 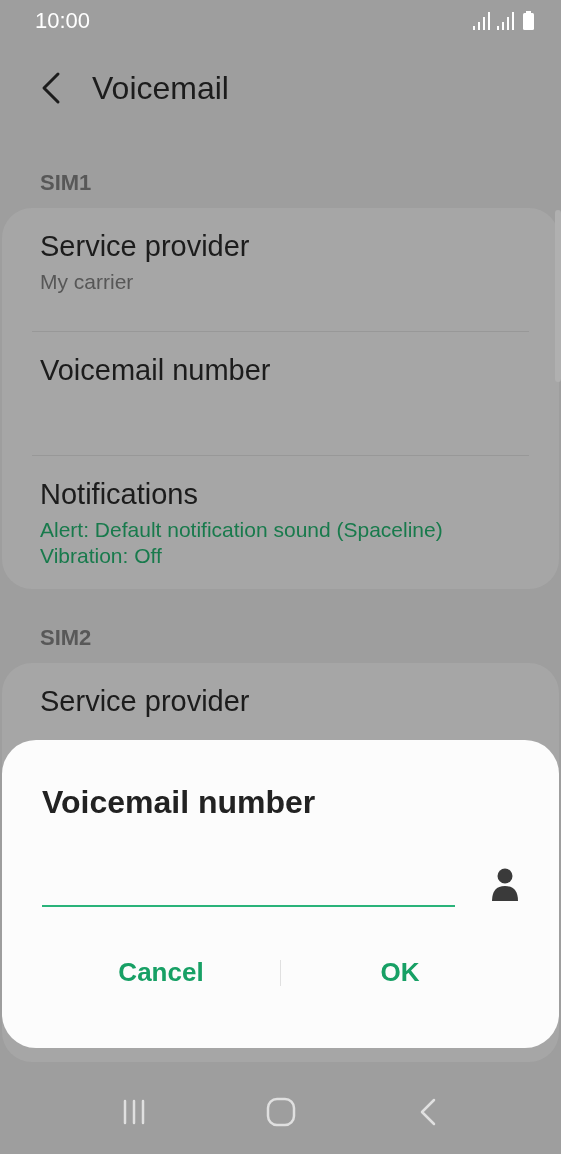 What do you see at coordinates (280, 394) in the screenshot?
I see `settings-item: Voicemail number` at bounding box center [280, 394].